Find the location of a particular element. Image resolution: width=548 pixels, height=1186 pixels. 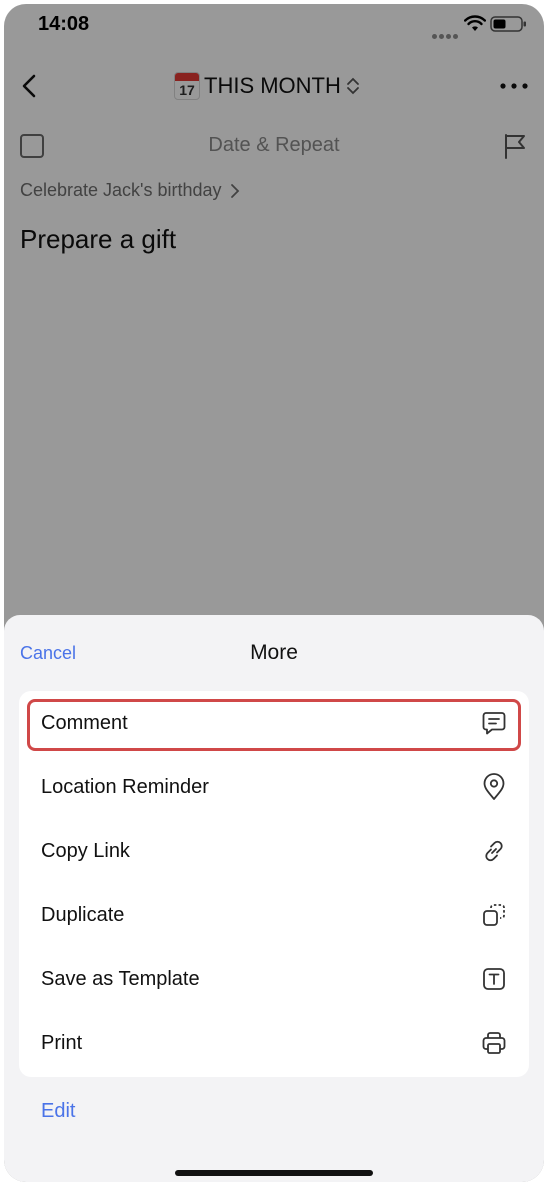

menu-item-label: Copy Link is located at coordinates (85, 850).